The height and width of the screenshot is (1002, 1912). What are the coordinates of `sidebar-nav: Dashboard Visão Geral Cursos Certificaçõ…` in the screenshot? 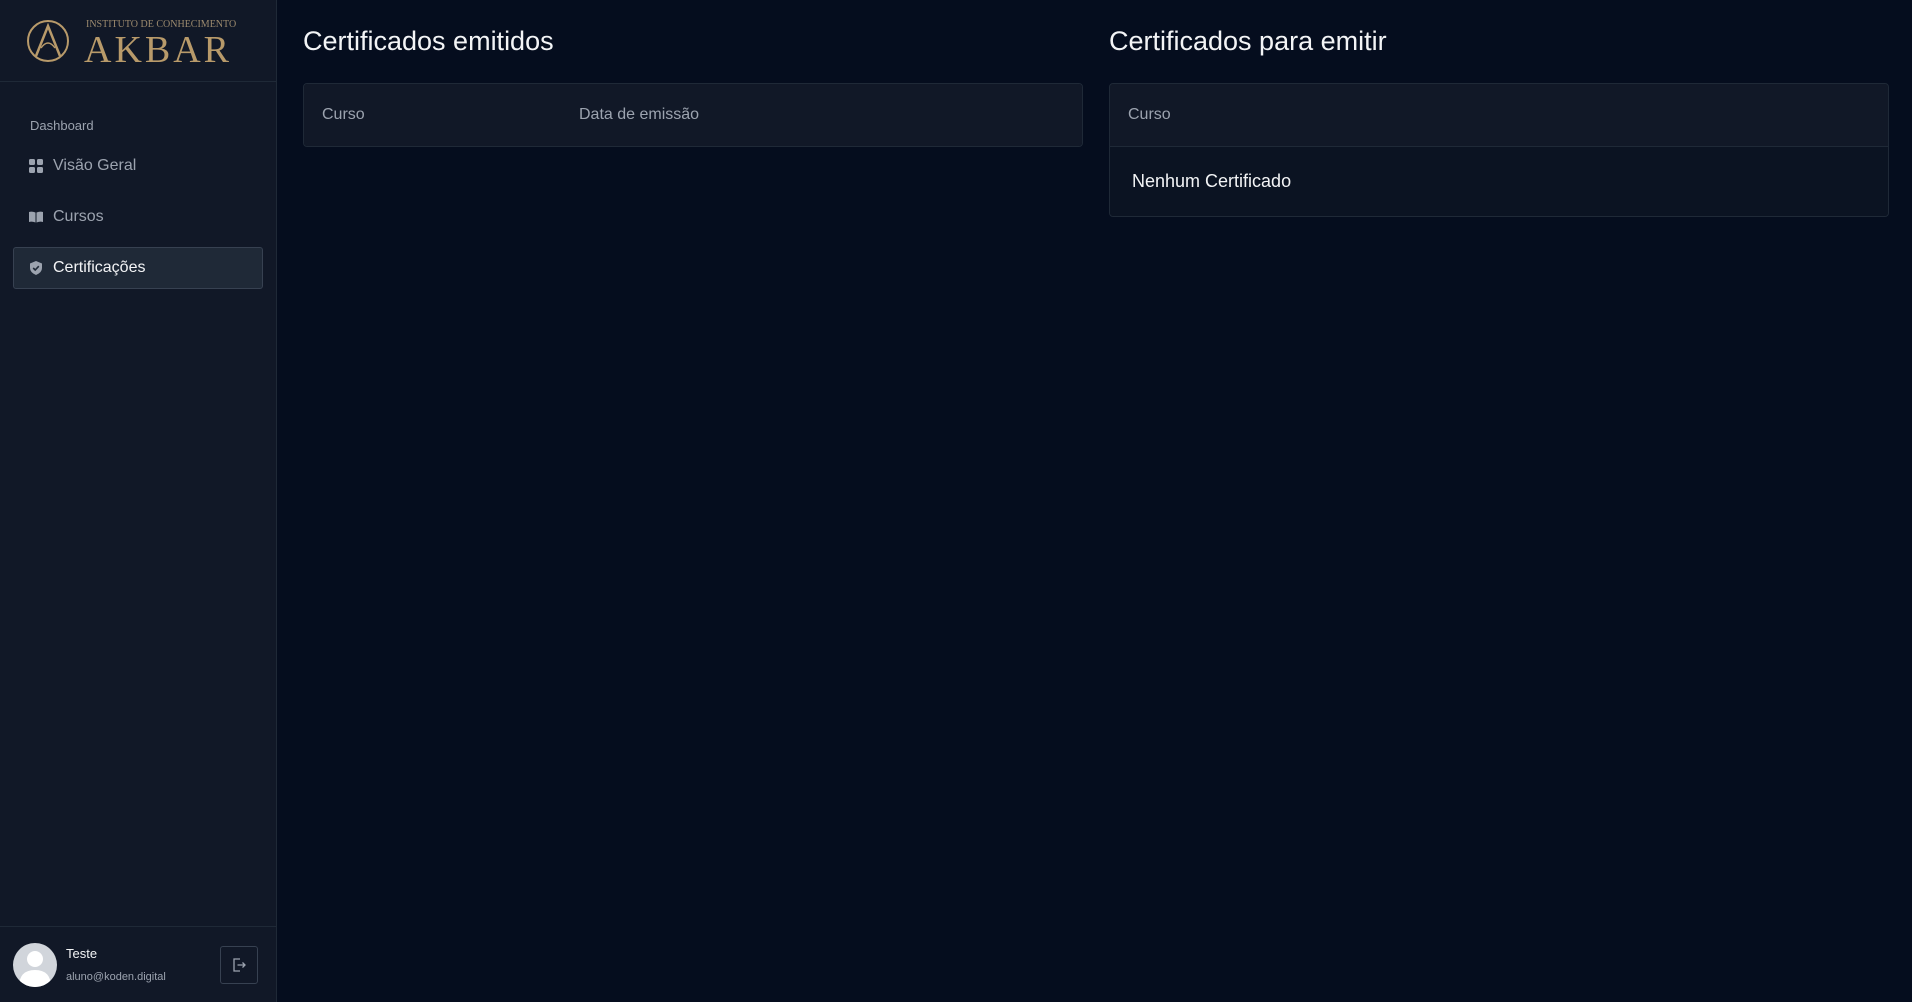 It's located at (138, 190).